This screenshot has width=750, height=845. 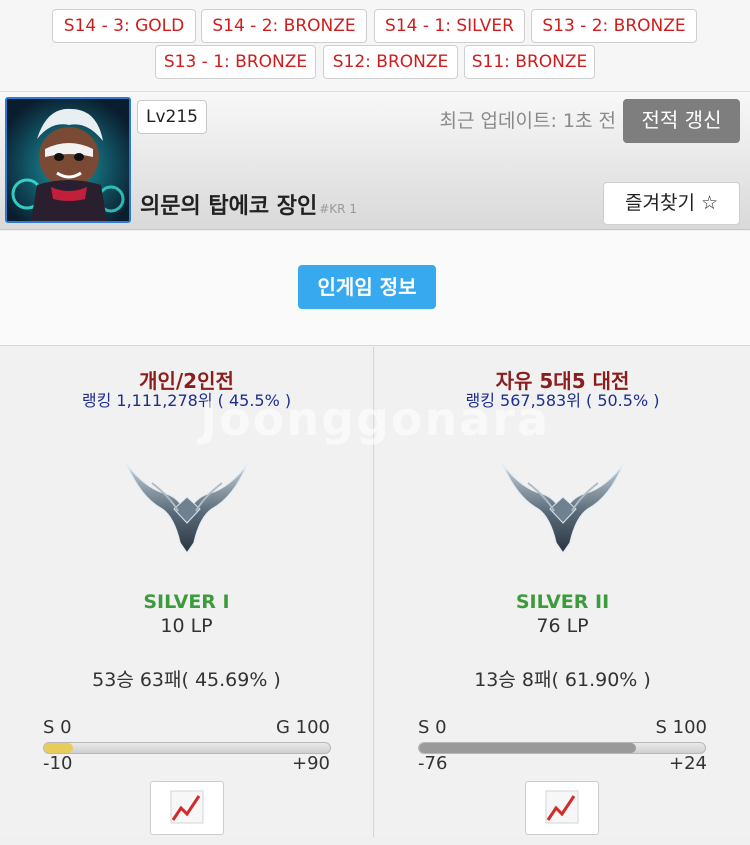 What do you see at coordinates (68, 160) in the screenshot?
I see `champion-avatar` at bounding box center [68, 160].